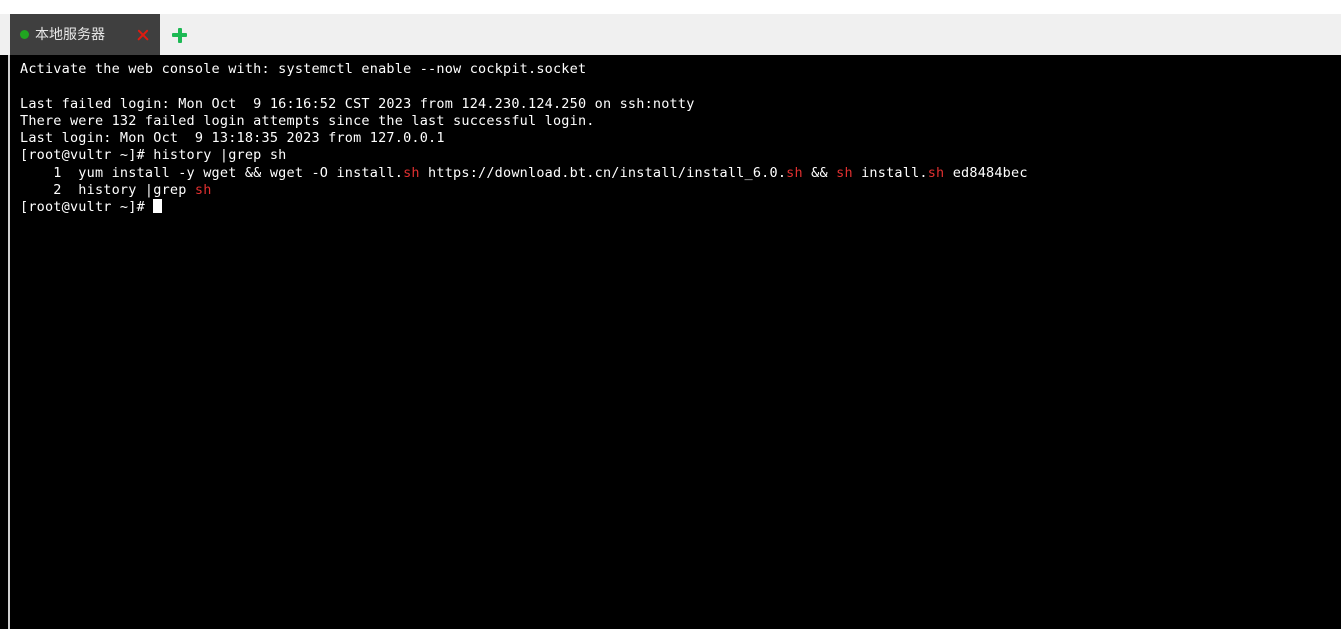 Image resolution: width=1341 pixels, height=629 pixels. Describe the element at coordinates (158, 206) in the screenshot. I see `text-cursor` at that location.